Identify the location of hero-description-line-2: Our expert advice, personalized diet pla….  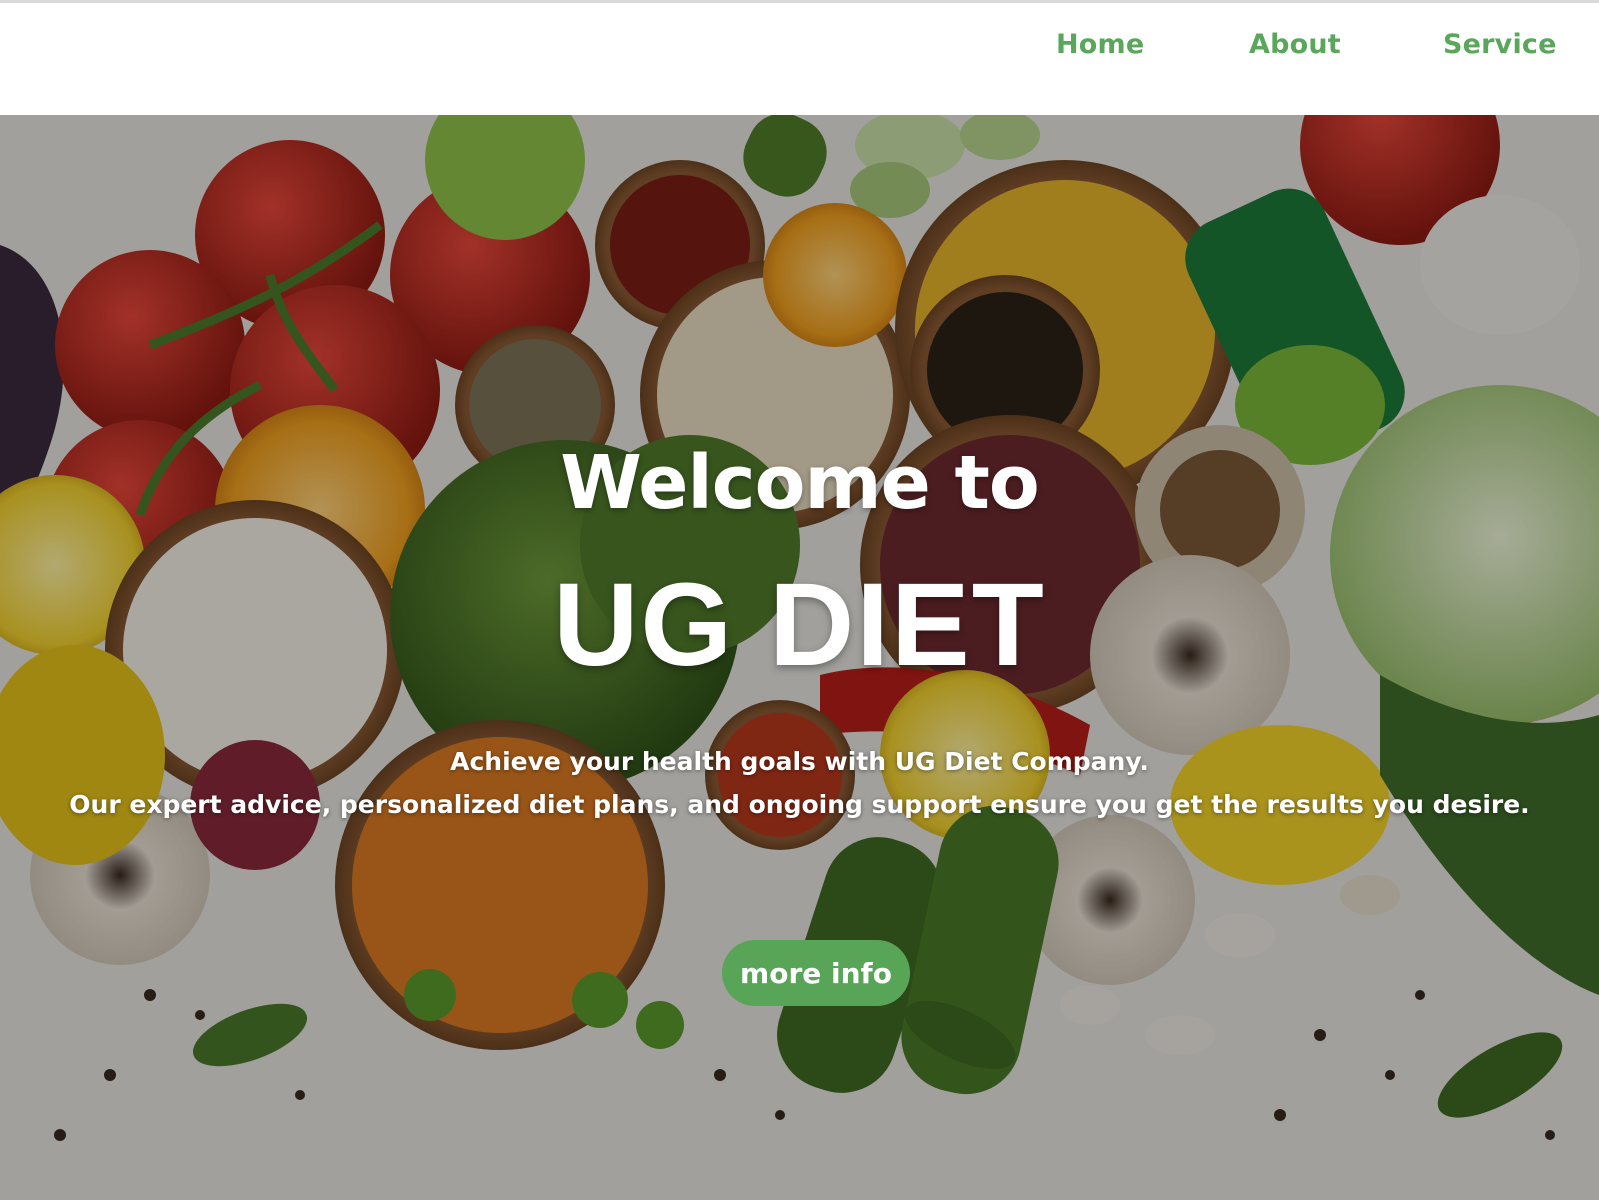
(799, 804).